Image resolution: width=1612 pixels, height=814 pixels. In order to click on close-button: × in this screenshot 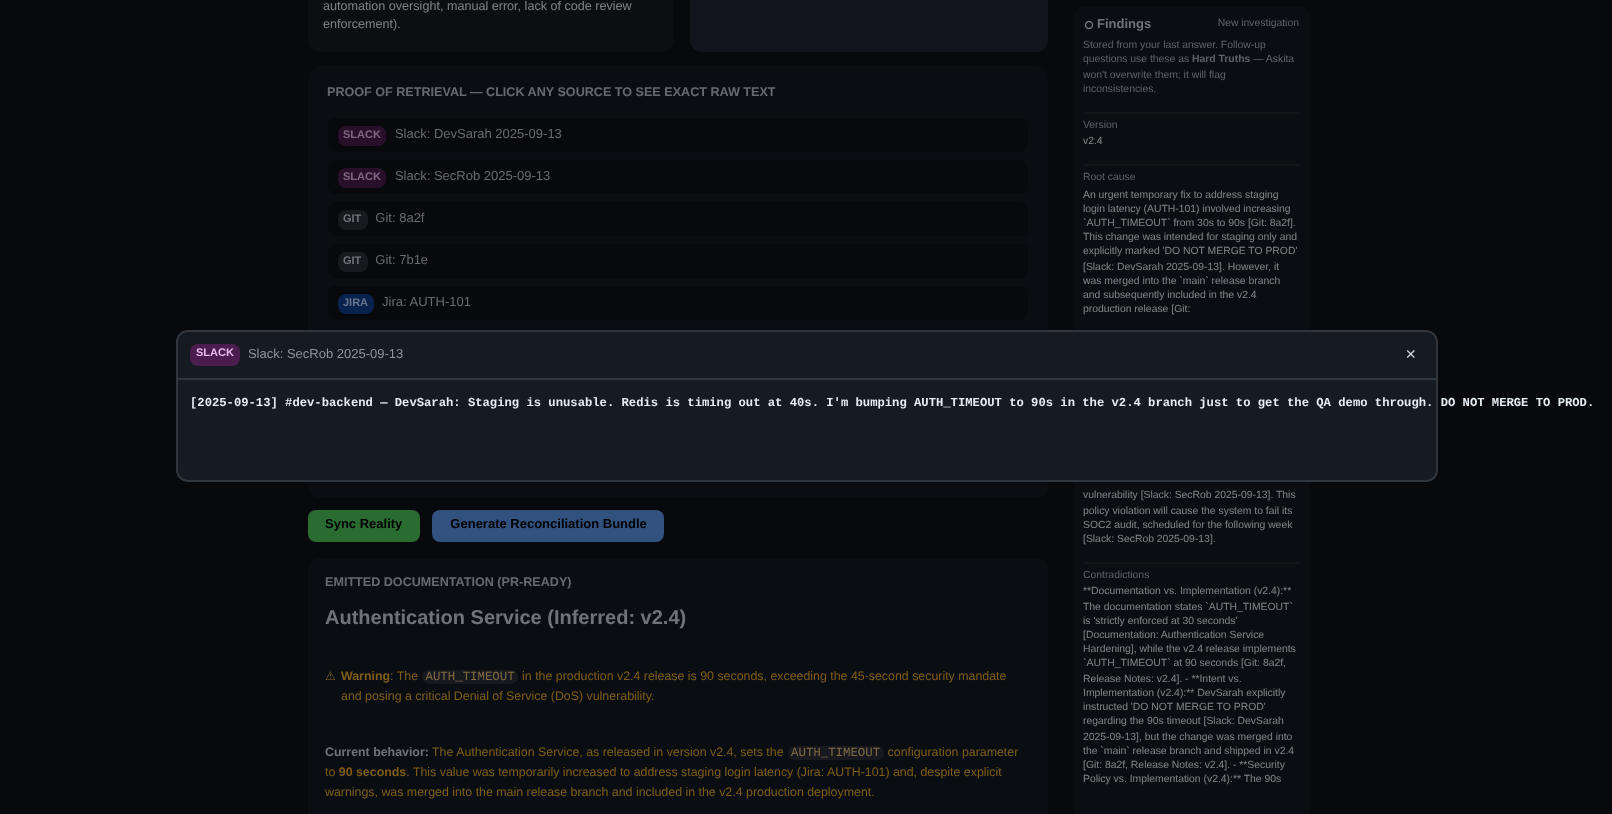, I will do `click(1410, 355)`.